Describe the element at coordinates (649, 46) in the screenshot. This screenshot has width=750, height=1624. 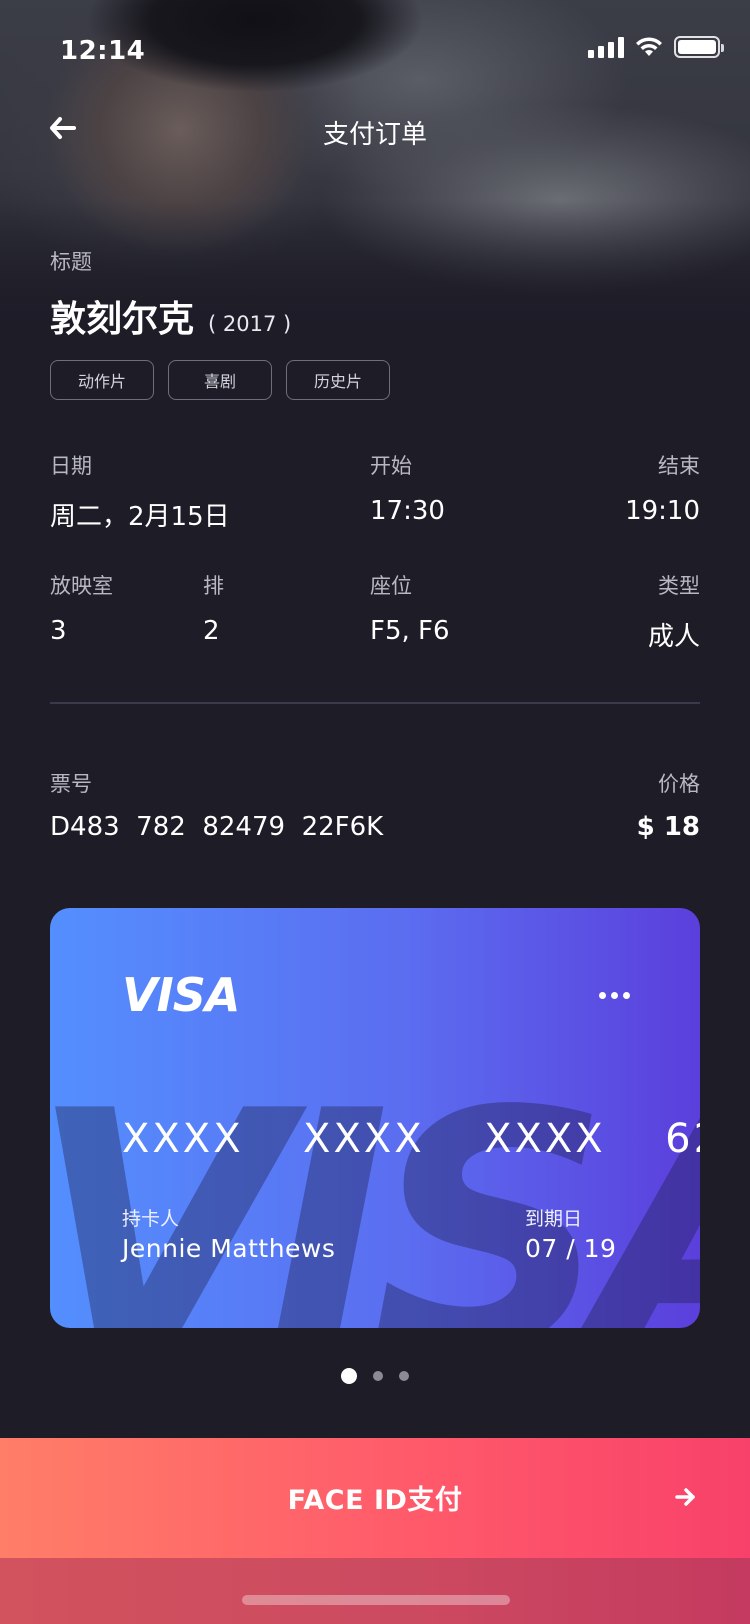
I see `wifi-icon` at that location.